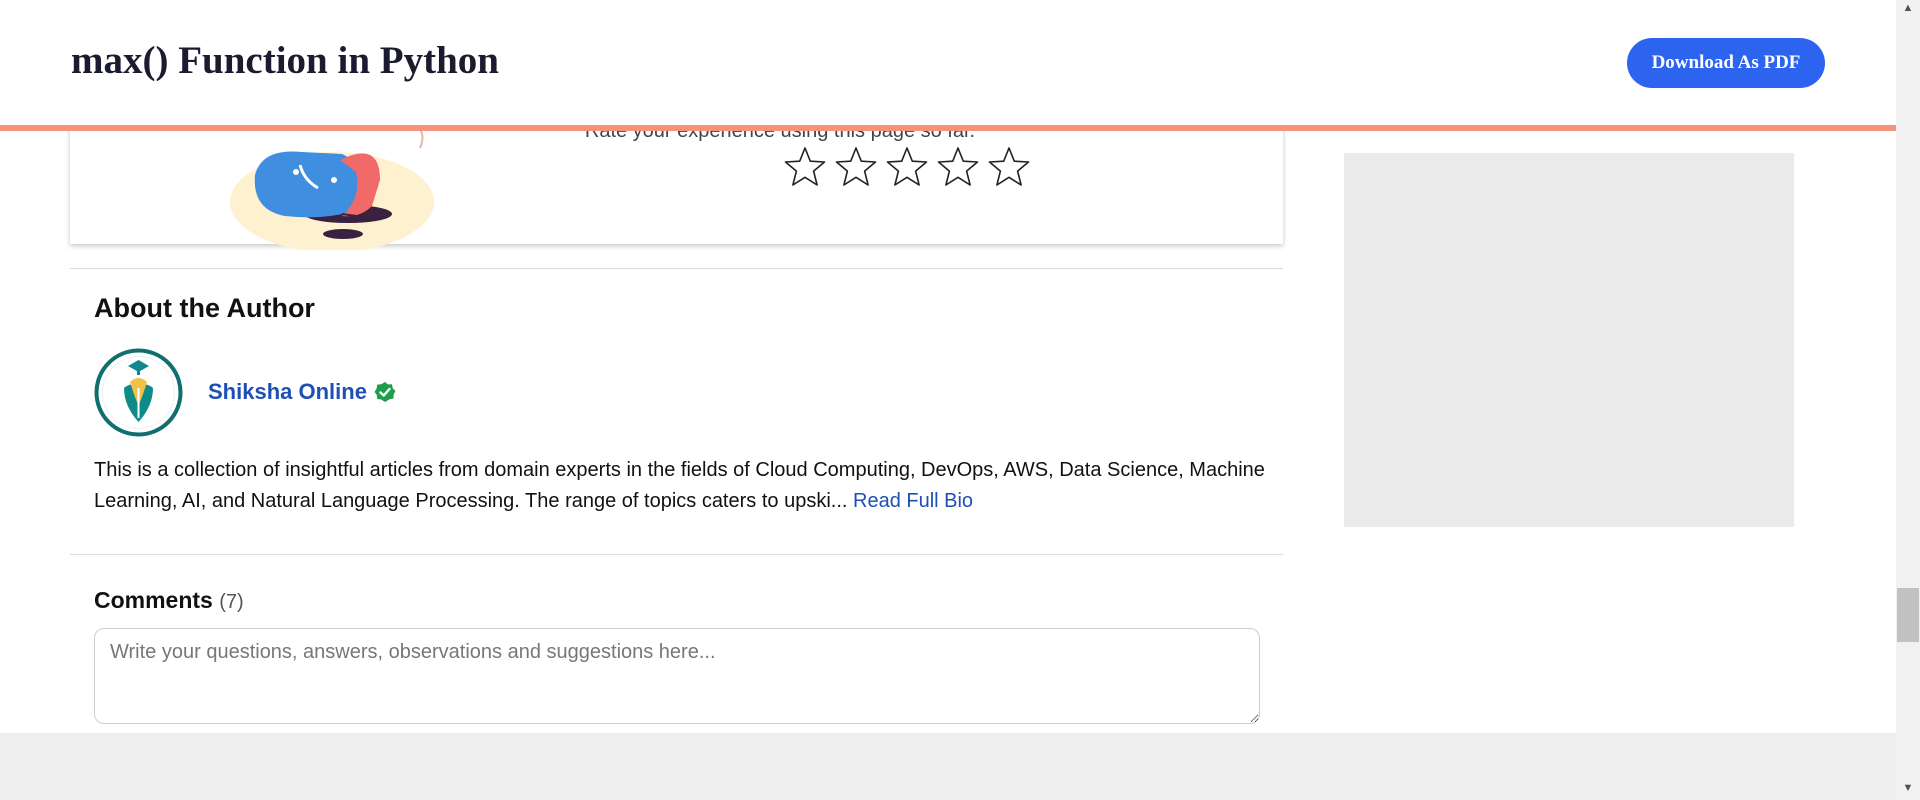  What do you see at coordinates (153, 600) in the screenshot?
I see `comments-label: Comments` at bounding box center [153, 600].